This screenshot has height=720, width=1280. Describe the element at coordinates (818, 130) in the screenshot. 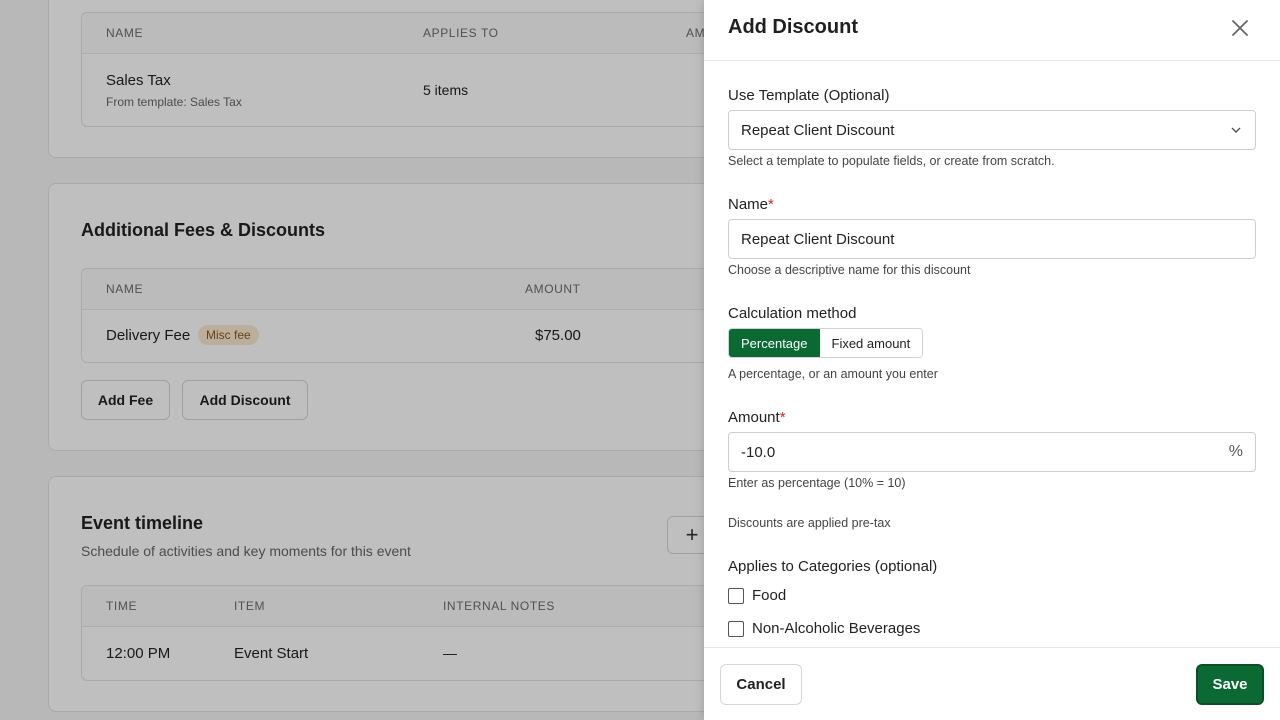

I see `template-select-value: Repeat Client Discount` at that location.